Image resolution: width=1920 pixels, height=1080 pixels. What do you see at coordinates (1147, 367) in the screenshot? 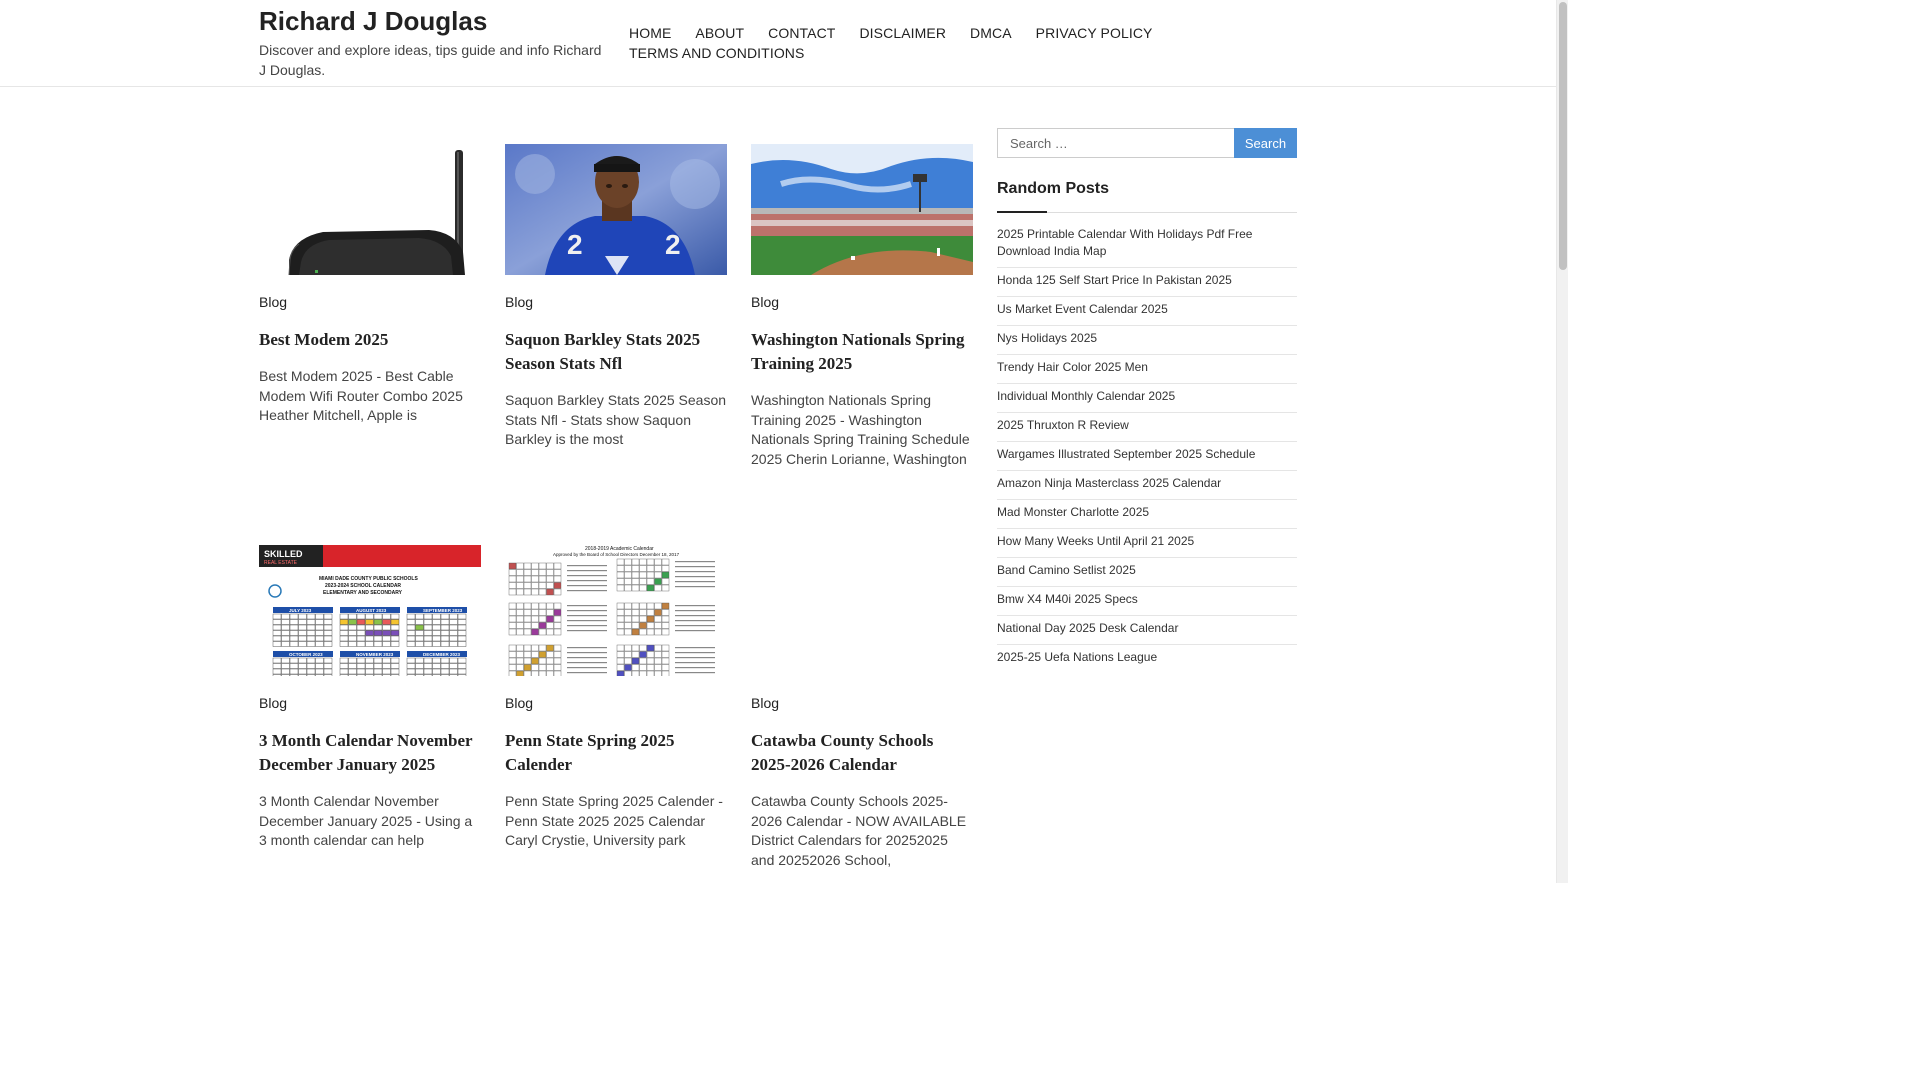
I see `random-post-link: Trendy Hair Color 2025 Men` at bounding box center [1147, 367].